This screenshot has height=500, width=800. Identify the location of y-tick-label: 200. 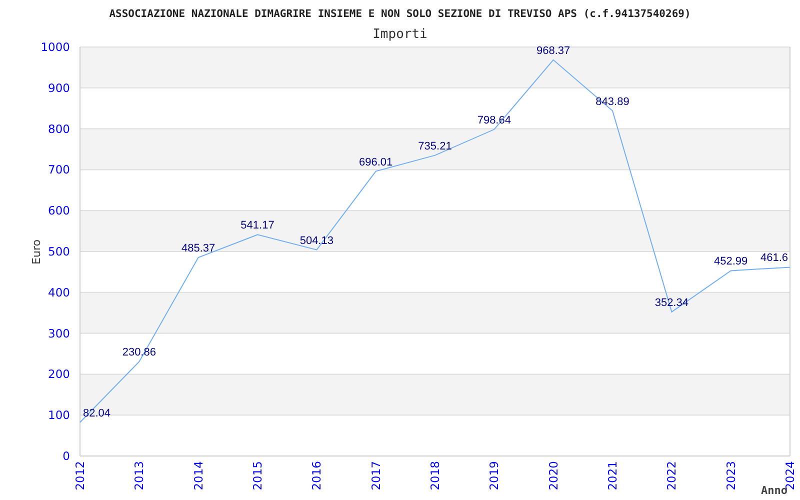
(59, 374).